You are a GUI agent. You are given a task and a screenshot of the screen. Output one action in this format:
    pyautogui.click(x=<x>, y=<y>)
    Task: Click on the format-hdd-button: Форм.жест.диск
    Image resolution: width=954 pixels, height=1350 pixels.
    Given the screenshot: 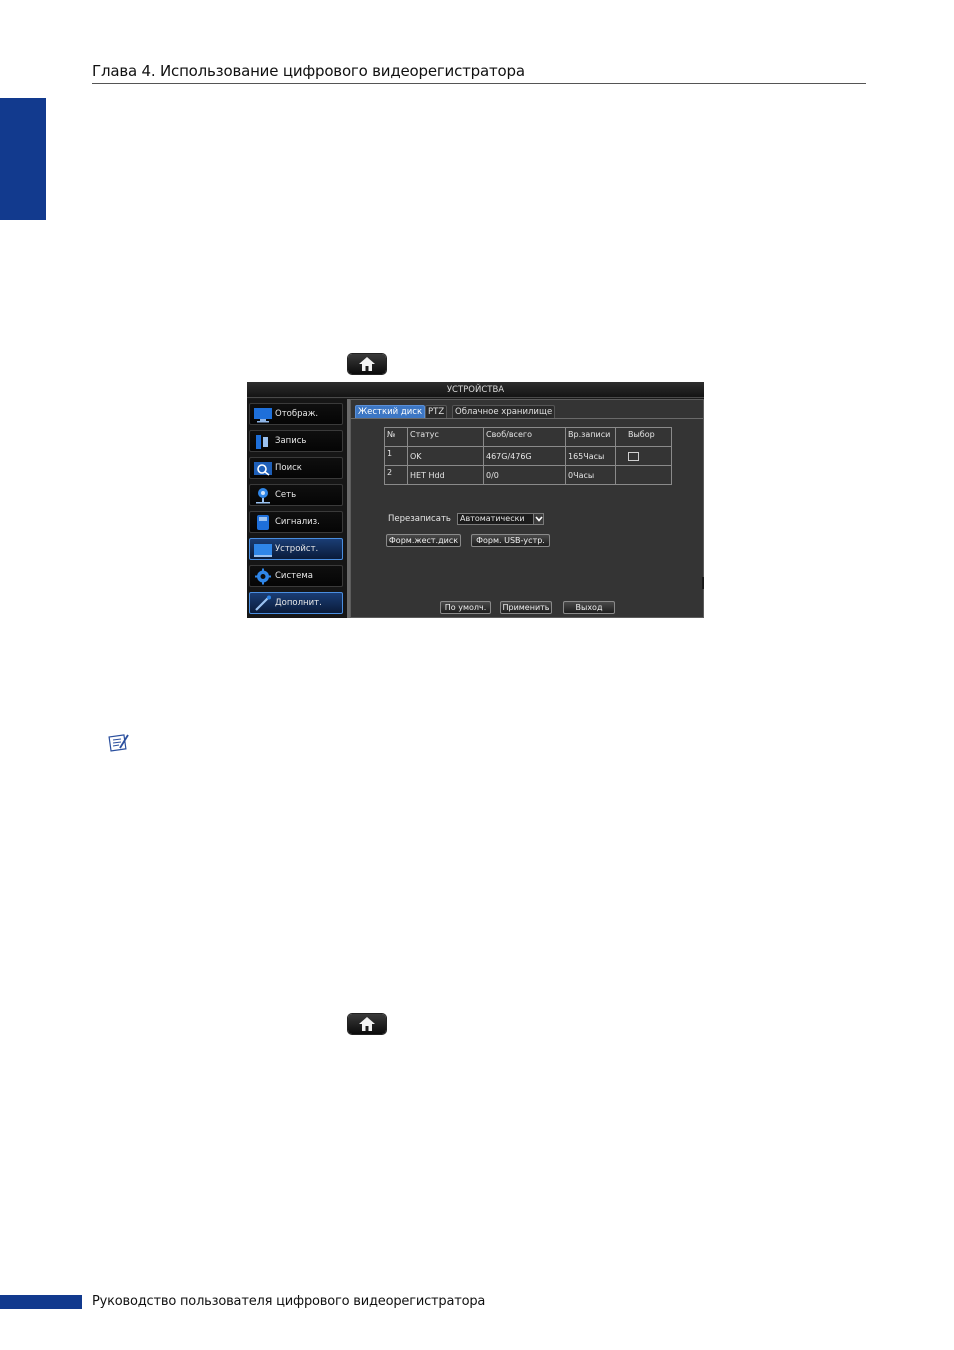 What is the action you would take?
    pyautogui.click(x=423, y=540)
    